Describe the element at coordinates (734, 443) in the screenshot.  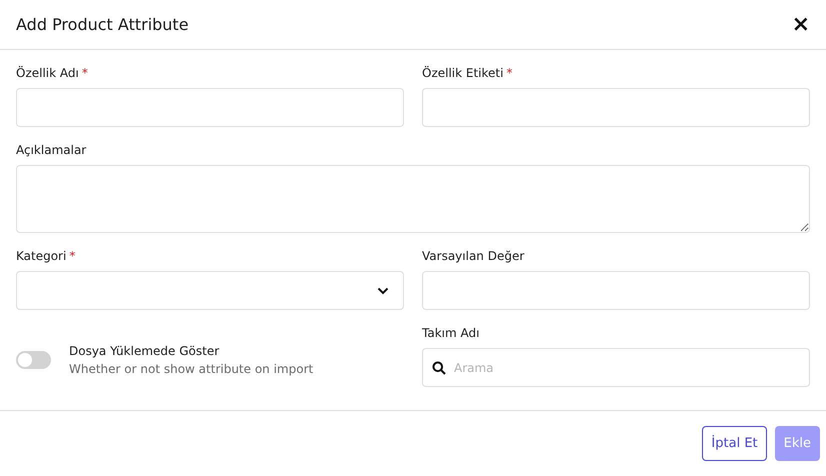
I see `cancel-button: İptal Et` at that location.